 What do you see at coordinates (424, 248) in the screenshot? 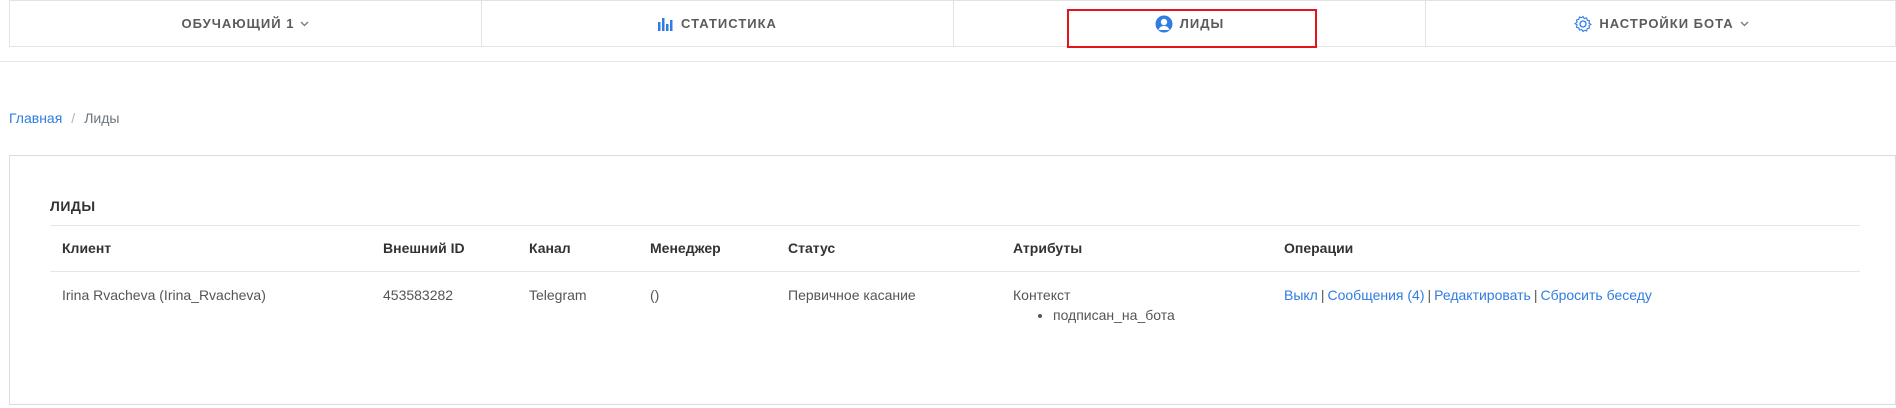
I see `column-header-external-id: Внешний ID` at bounding box center [424, 248].